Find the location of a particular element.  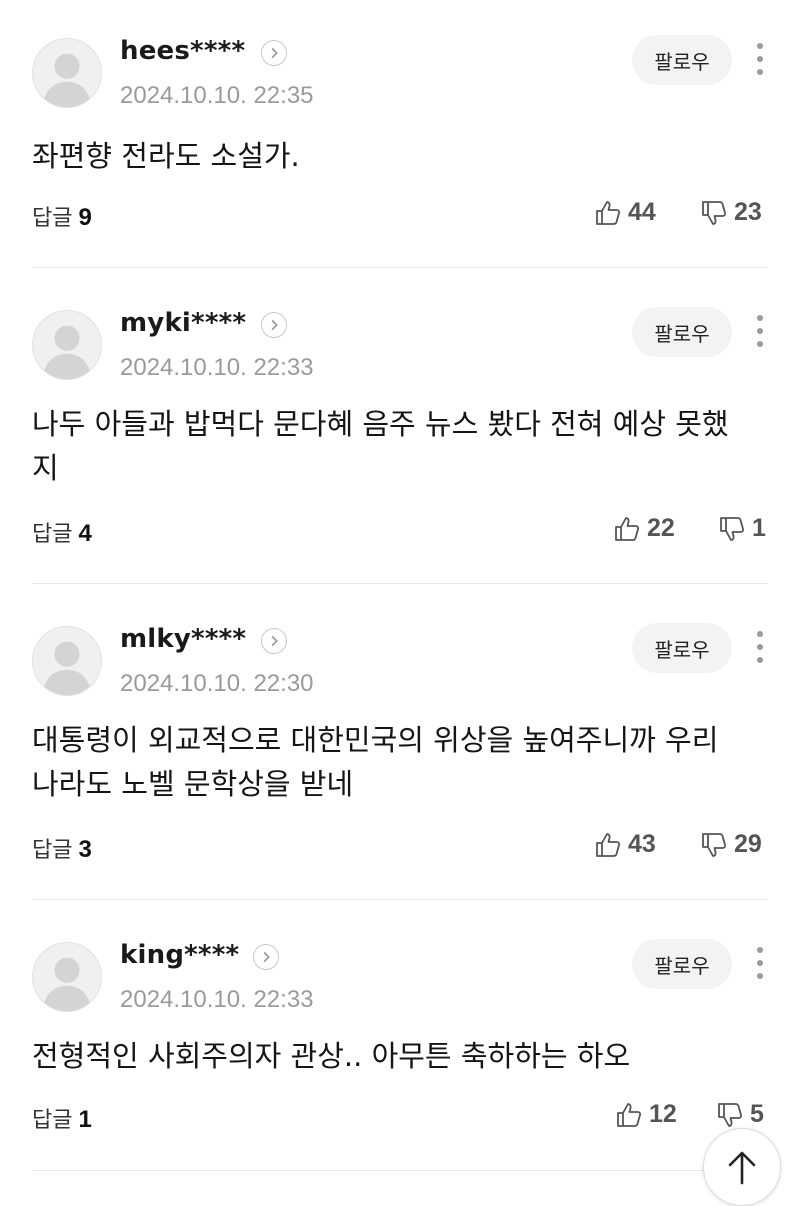

like-count: 22 is located at coordinates (661, 528).